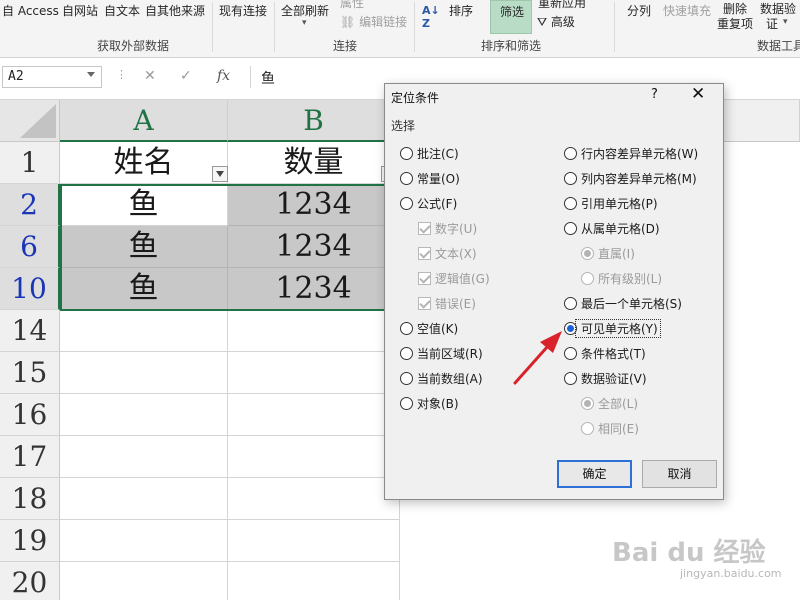  Describe the element at coordinates (447, 304) in the screenshot. I see `option-errors: 错误(E)` at that location.